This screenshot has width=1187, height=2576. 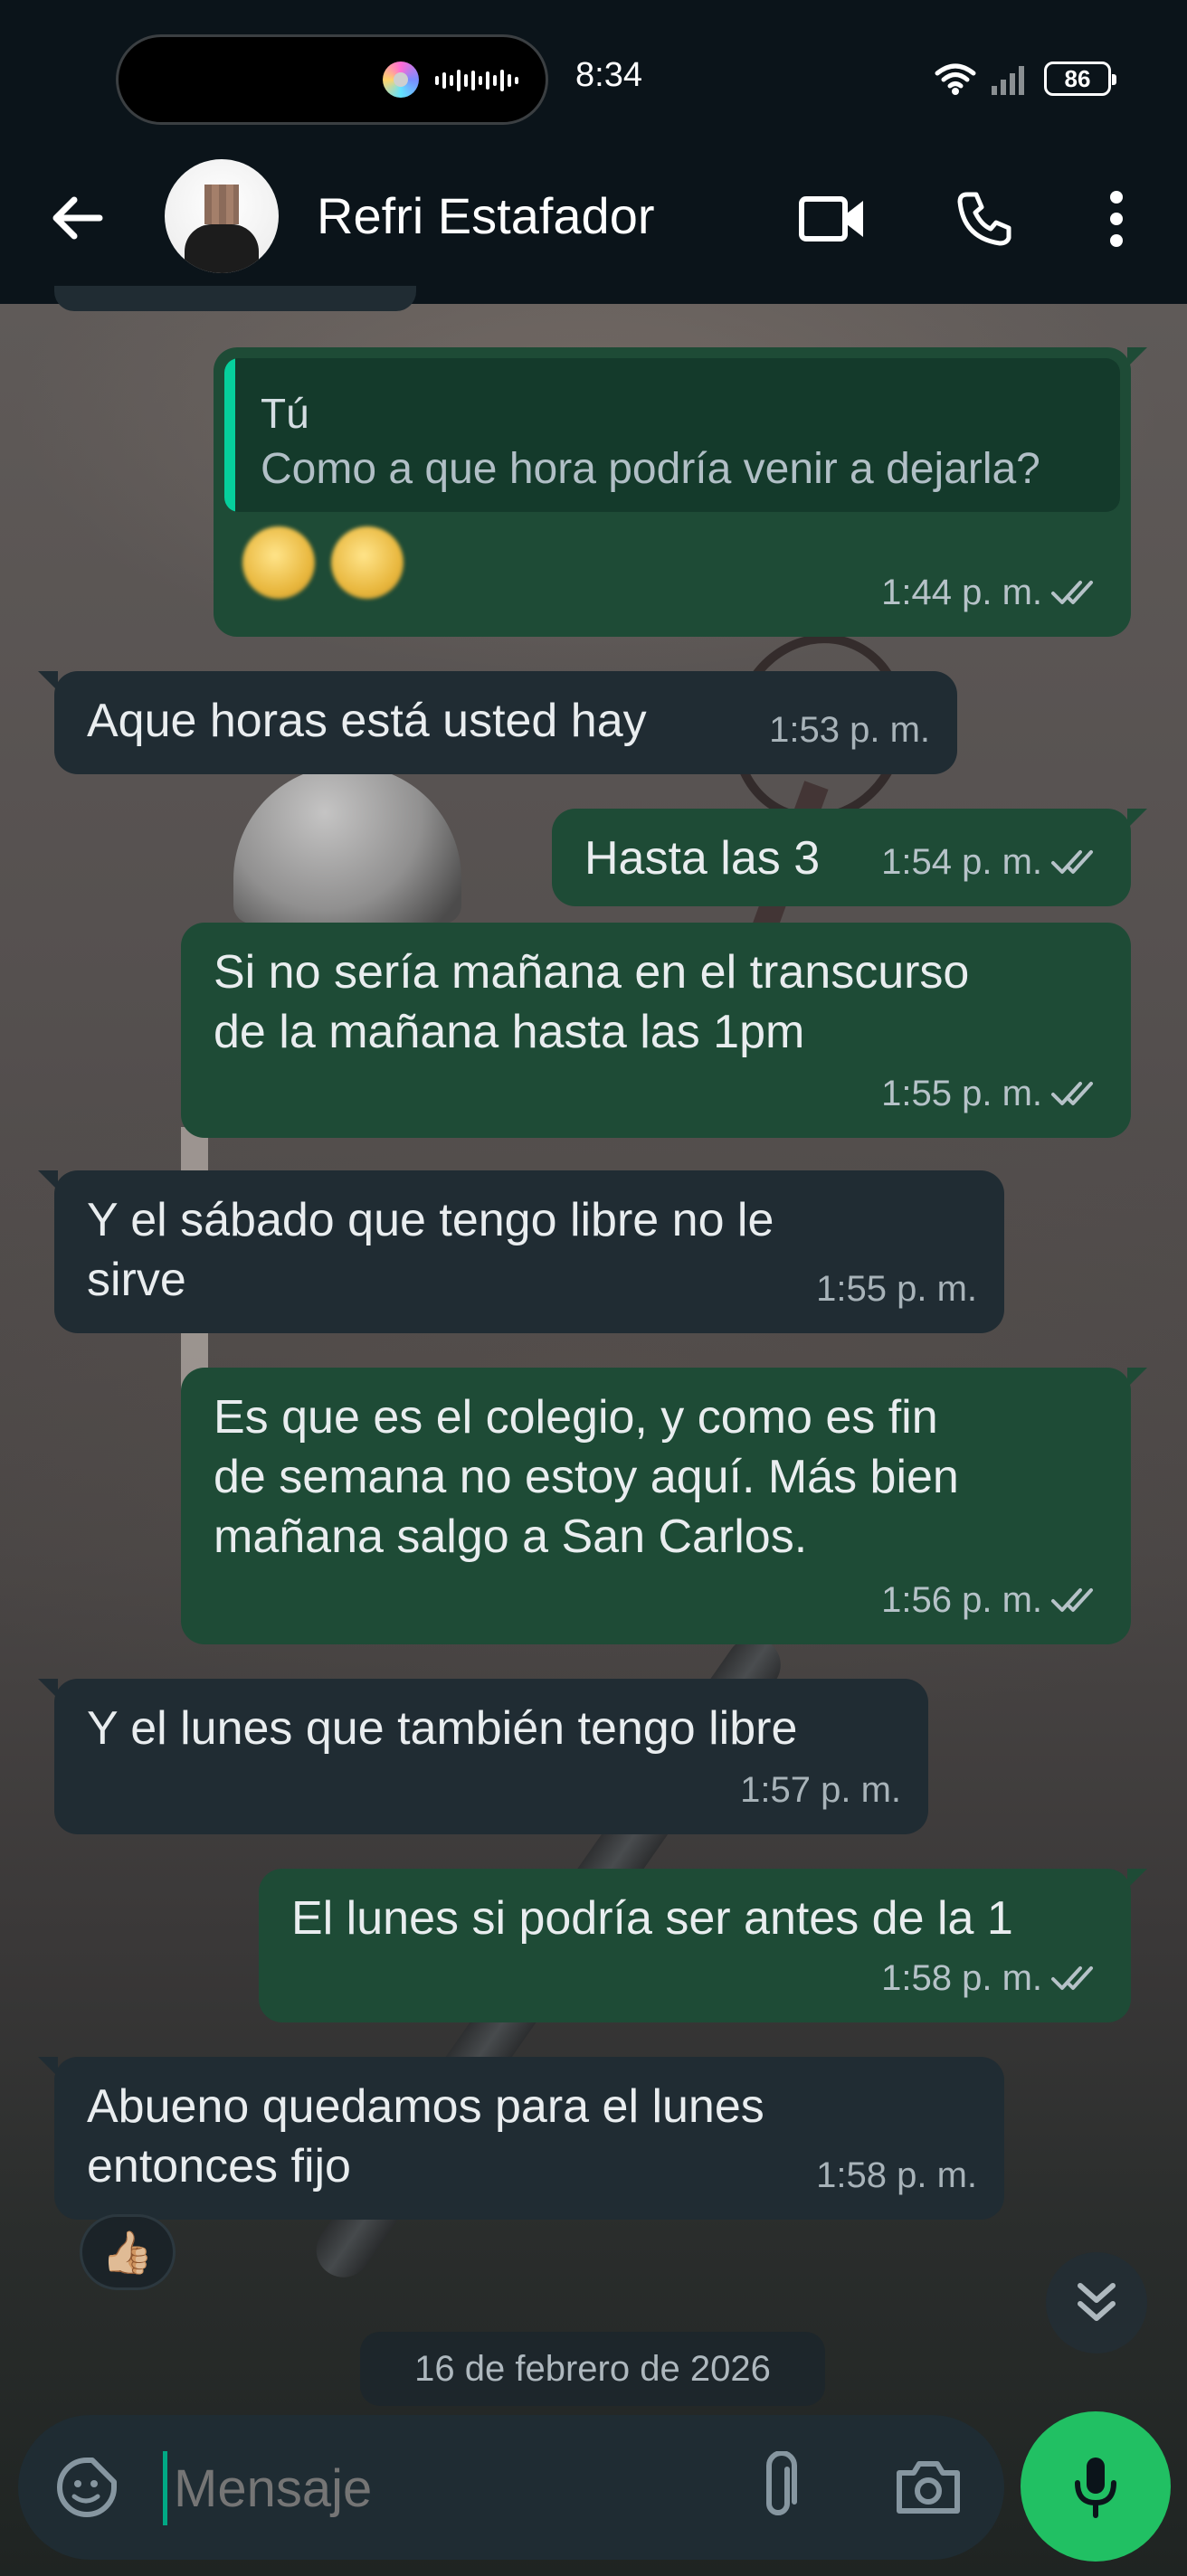 What do you see at coordinates (401, 80) in the screenshot?
I see `assistant-orb-icon` at bounding box center [401, 80].